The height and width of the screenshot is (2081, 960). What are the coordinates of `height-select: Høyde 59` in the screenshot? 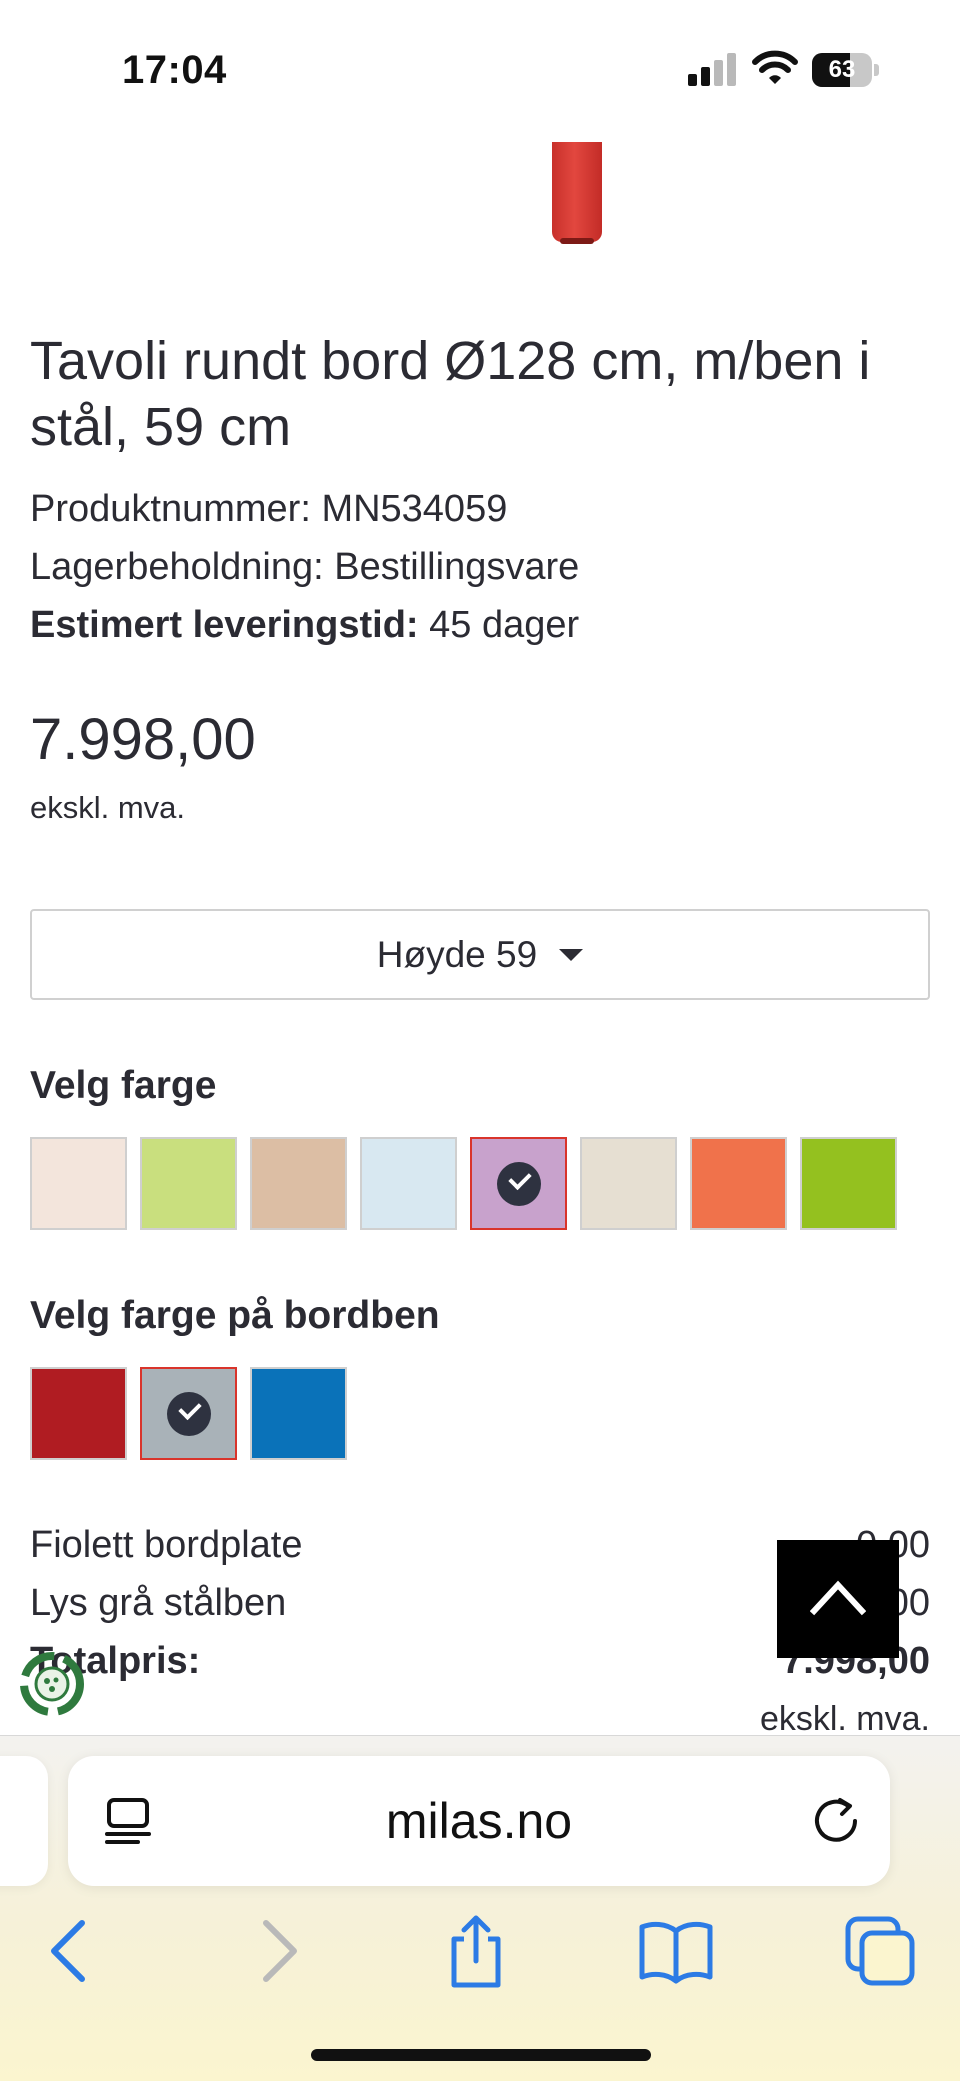 It's located at (480, 954).